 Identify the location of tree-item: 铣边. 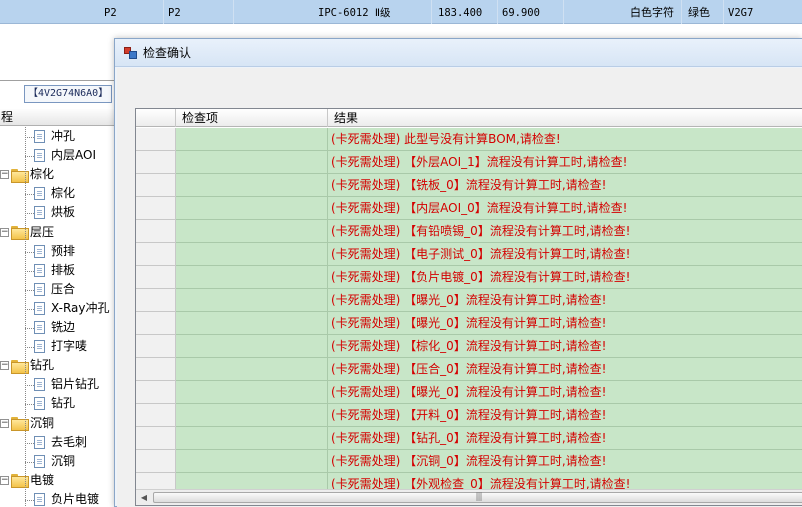
(54, 327).